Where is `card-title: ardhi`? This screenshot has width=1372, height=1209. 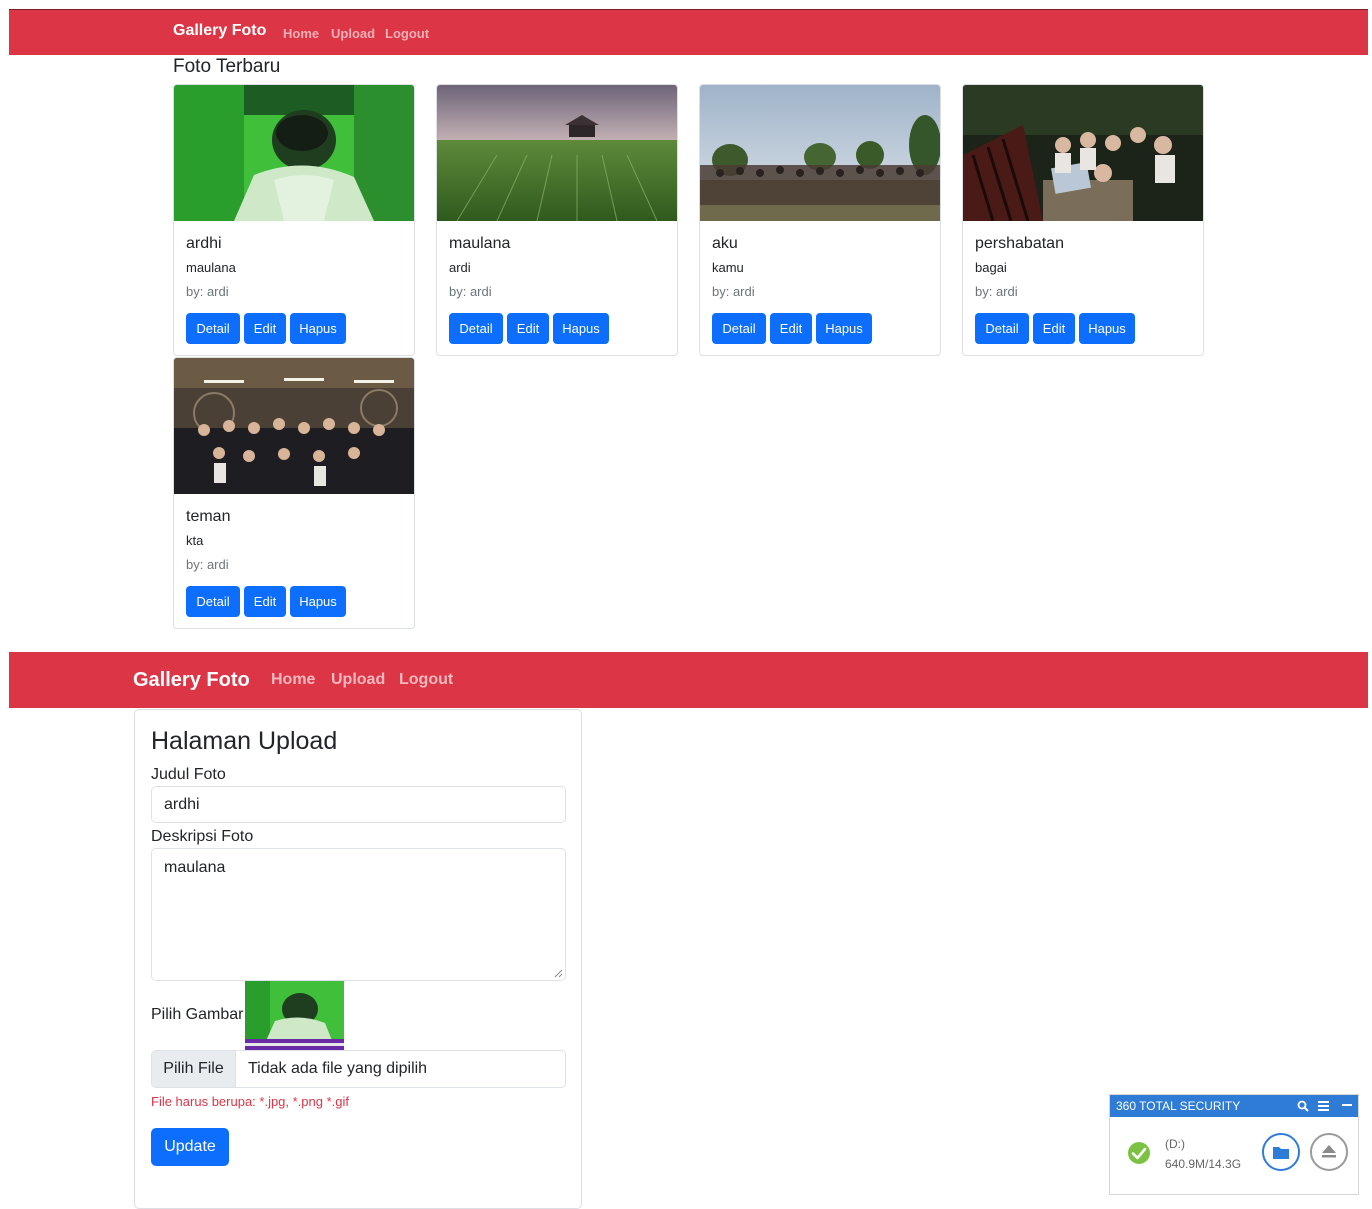
card-title: ardhi is located at coordinates (204, 243).